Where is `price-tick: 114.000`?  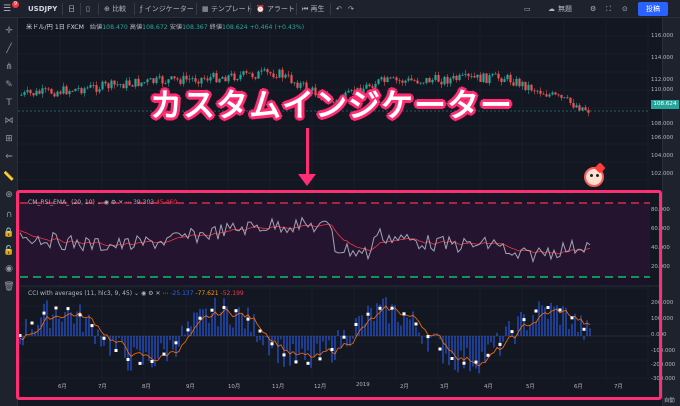
price-tick: 114.000 is located at coordinates (662, 58).